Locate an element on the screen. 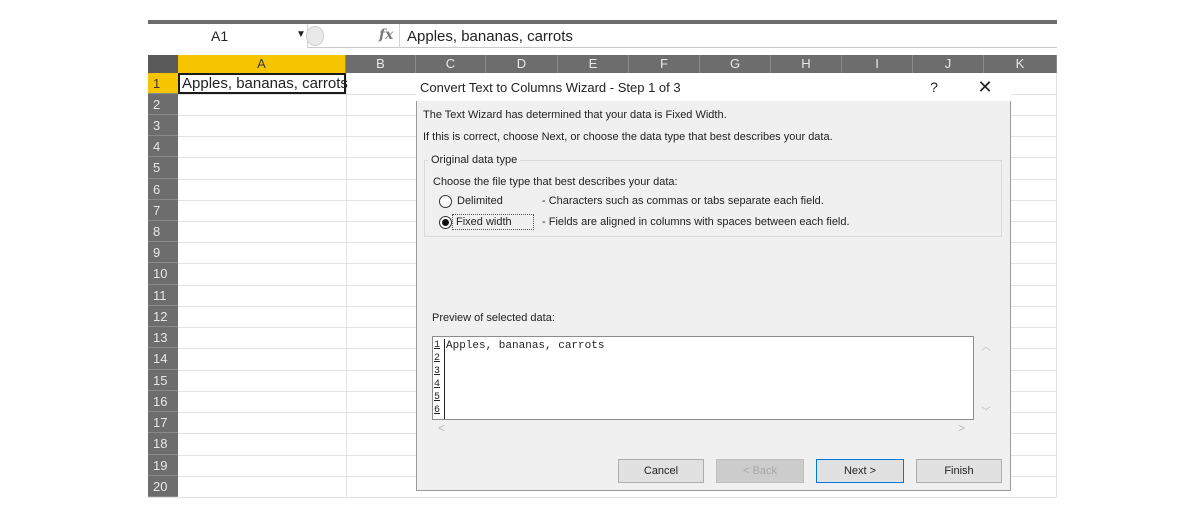 The image size is (1200, 511). row-header-9: 9 is located at coordinates (163, 252).